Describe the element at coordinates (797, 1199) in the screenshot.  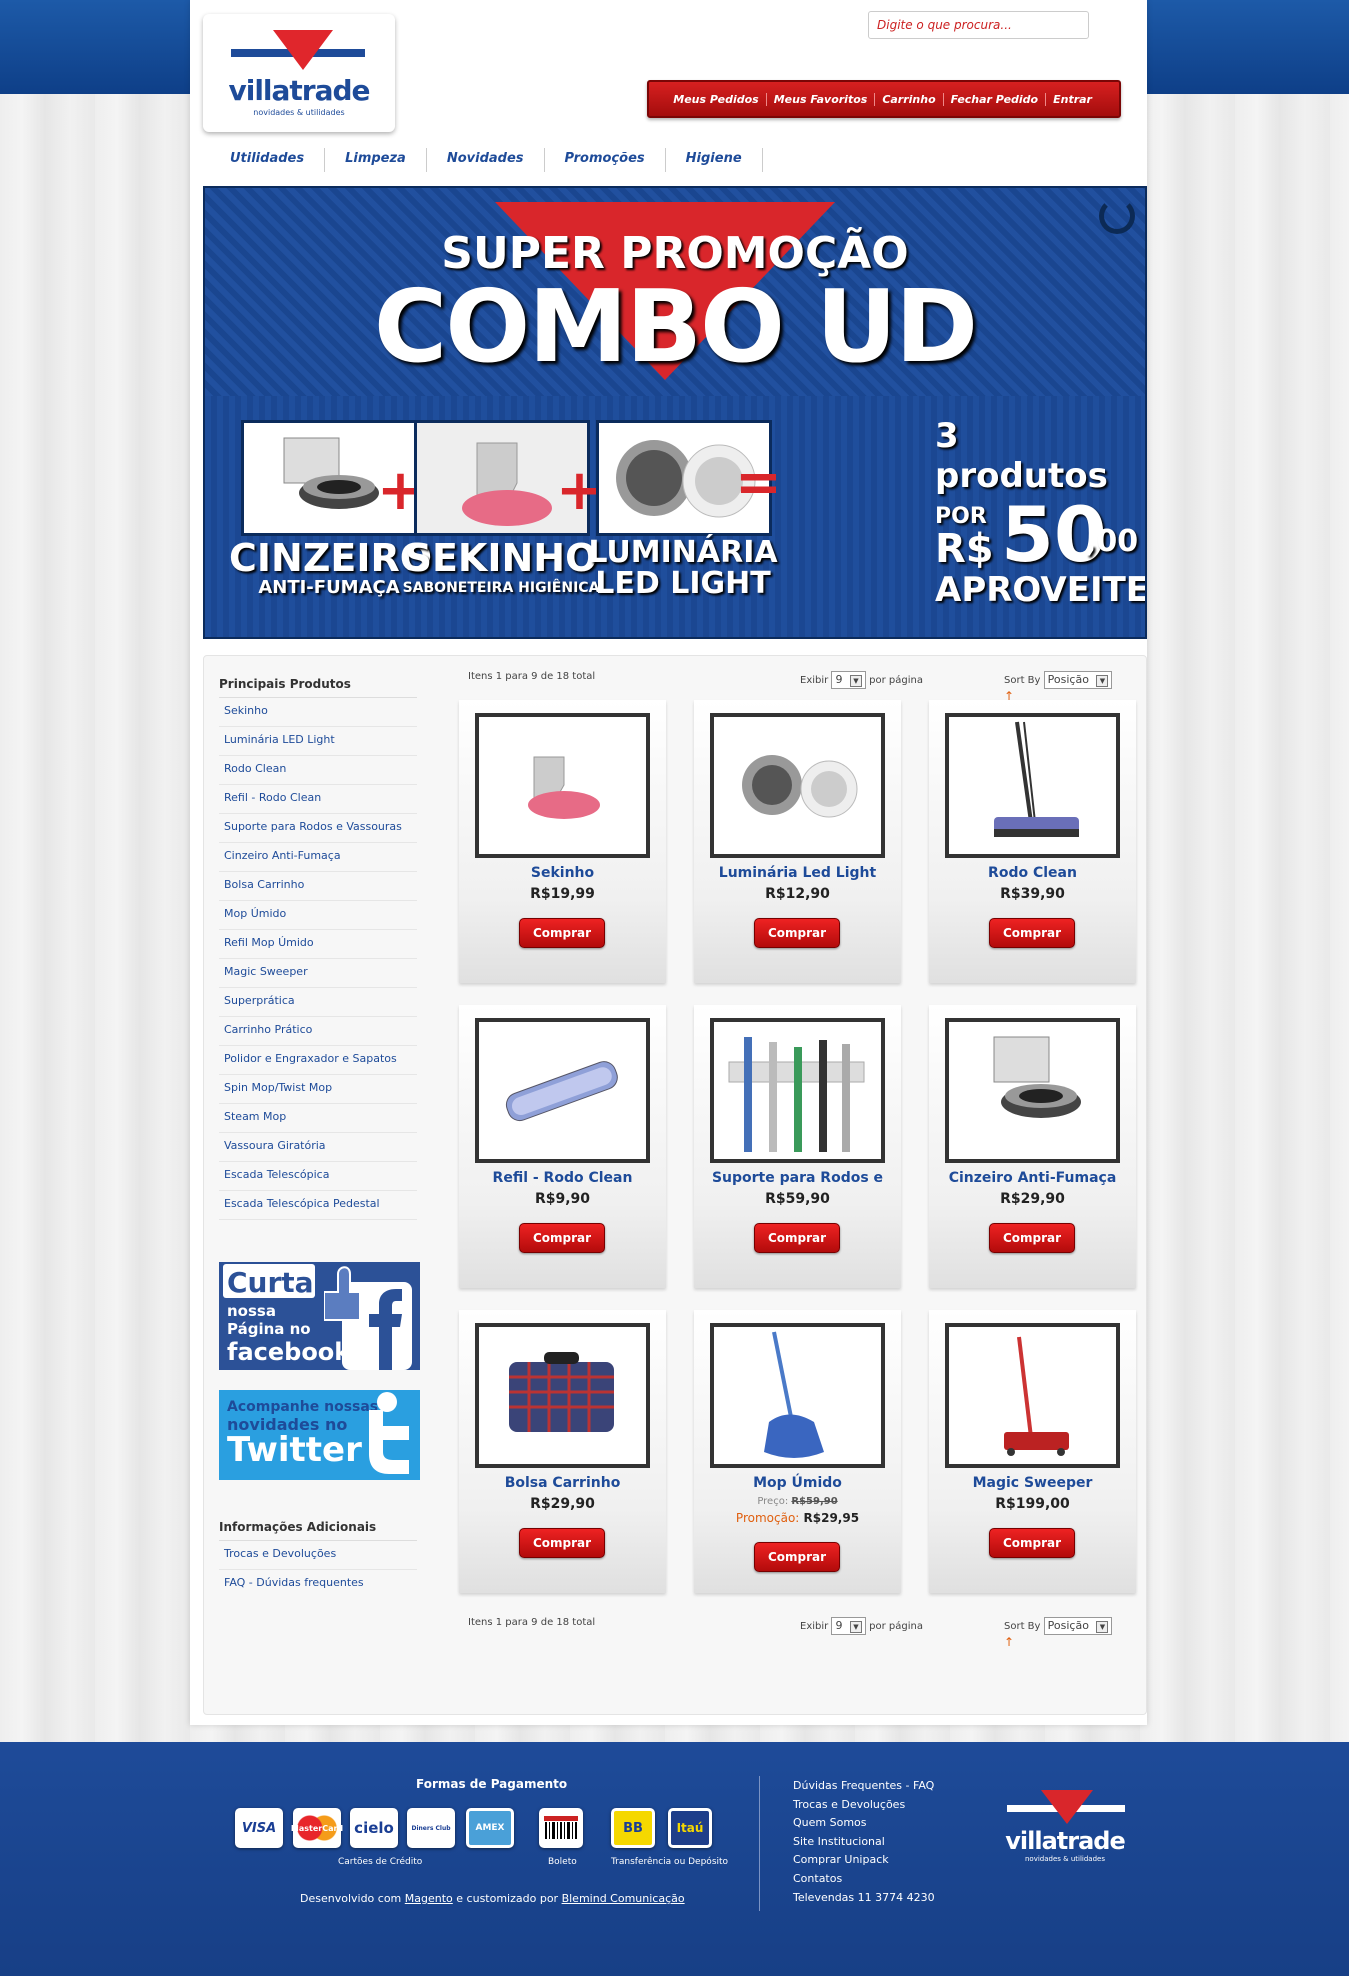
I see `product-price: R$59,90` at that location.